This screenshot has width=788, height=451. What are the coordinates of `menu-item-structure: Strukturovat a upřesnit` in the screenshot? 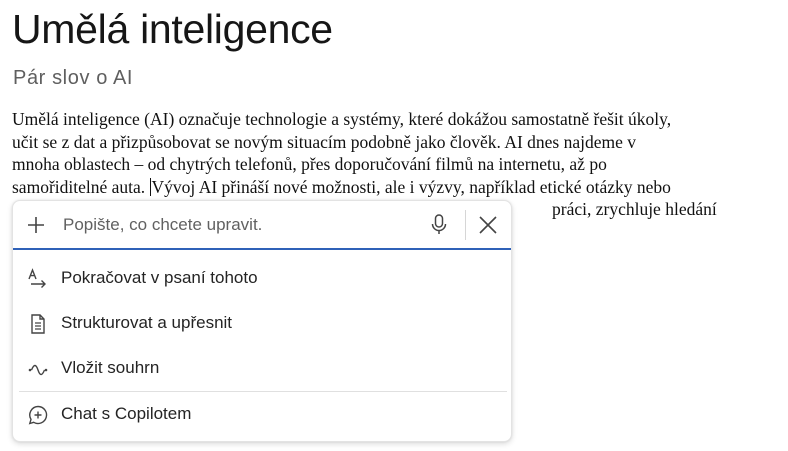 It's located at (262, 323).